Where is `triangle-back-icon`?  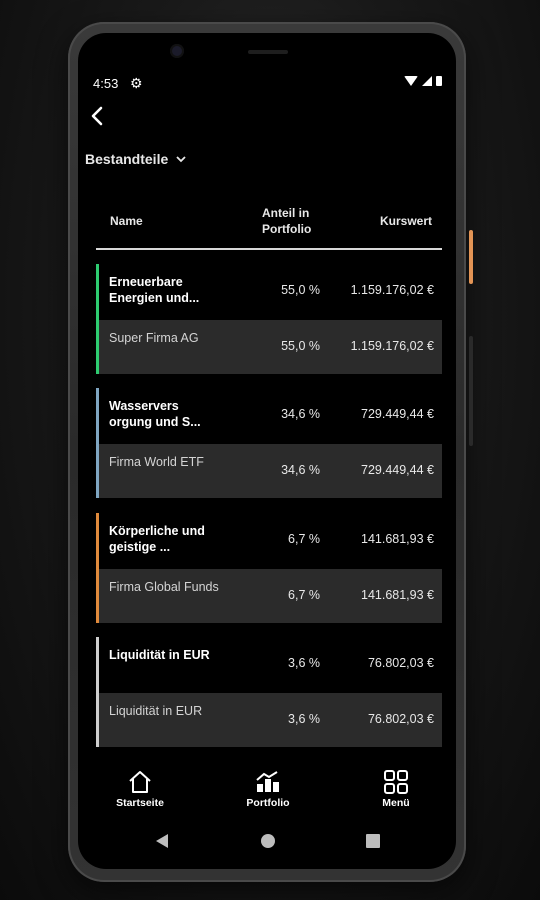 triangle-back-icon is located at coordinates (162, 841).